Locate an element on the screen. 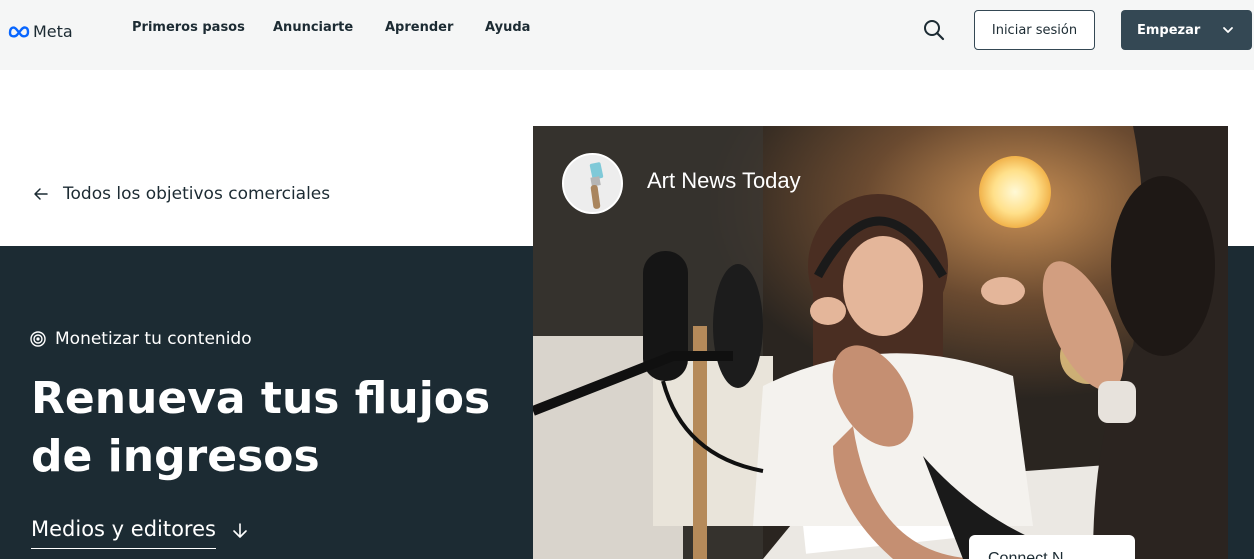 The width and height of the screenshot is (1254, 559). sector-dropdown: Medios y editores is located at coordinates (140, 533).